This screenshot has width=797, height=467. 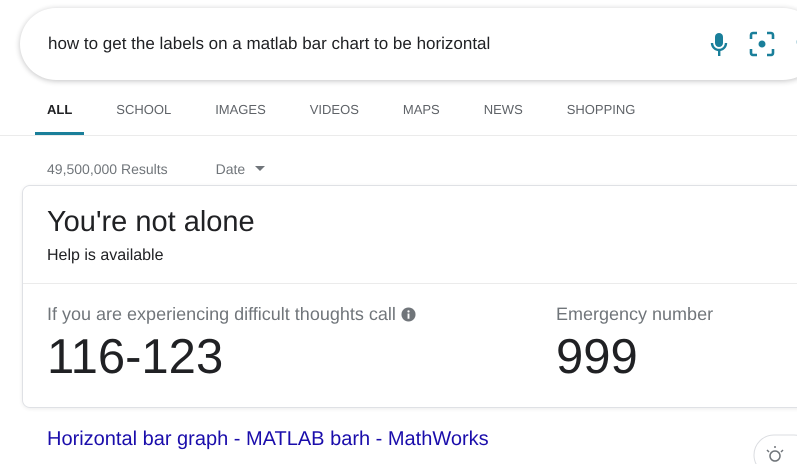 I want to click on contact-label: If you are experiencing difficult thoughts call, so click(x=221, y=314).